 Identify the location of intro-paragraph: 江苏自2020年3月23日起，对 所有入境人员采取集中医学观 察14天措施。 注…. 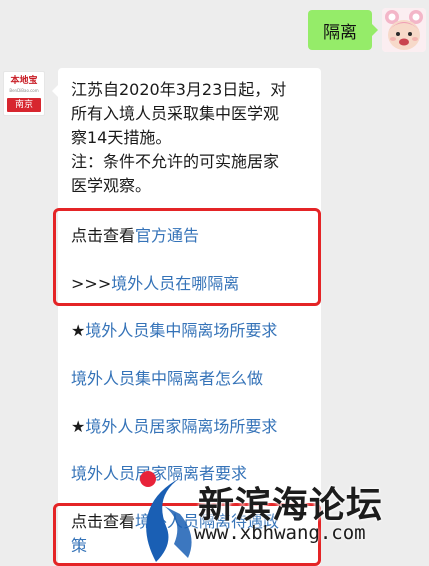
(194, 138).